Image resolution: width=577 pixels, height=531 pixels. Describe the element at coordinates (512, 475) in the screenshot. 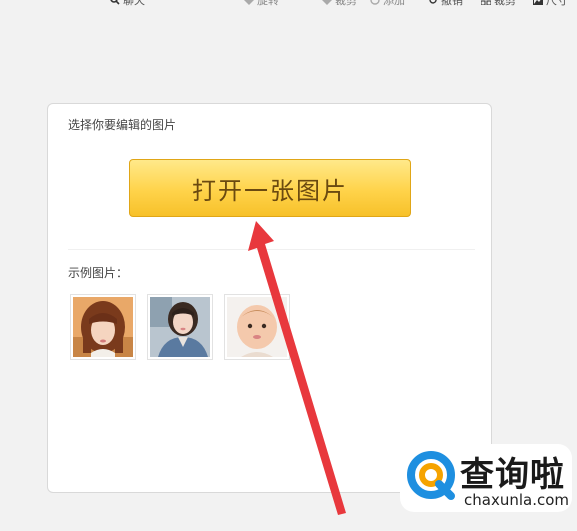

I see `watermark-text: 查询啦` at that location.